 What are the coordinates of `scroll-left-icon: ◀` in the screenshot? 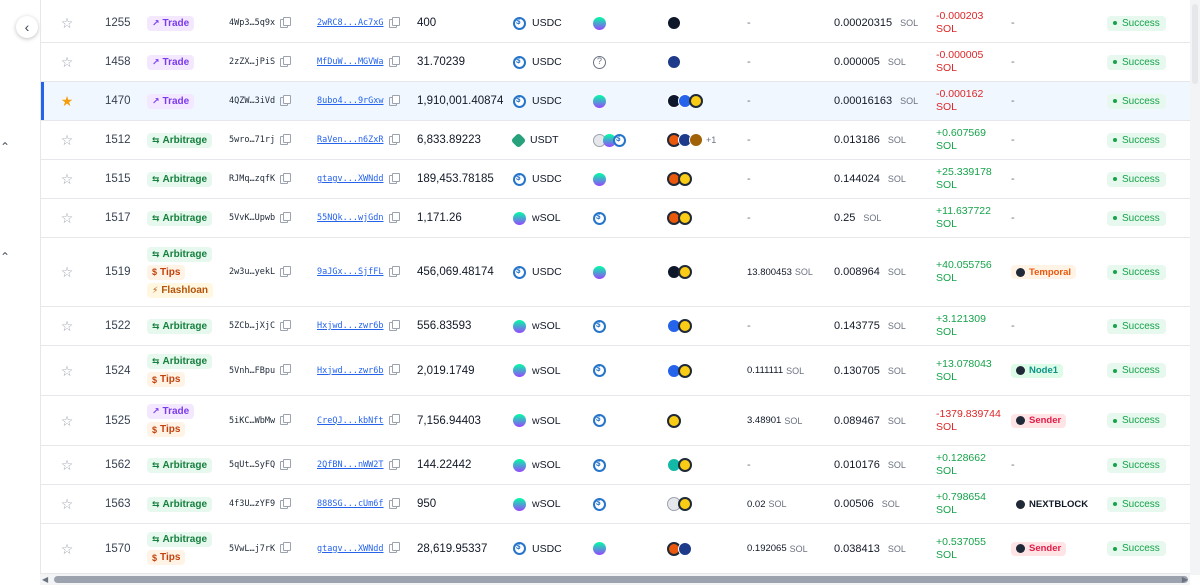 It's located at (45, 579).